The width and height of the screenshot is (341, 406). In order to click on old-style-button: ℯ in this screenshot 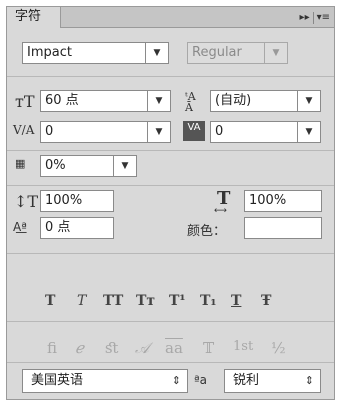, I will do `click(79, 348)`.